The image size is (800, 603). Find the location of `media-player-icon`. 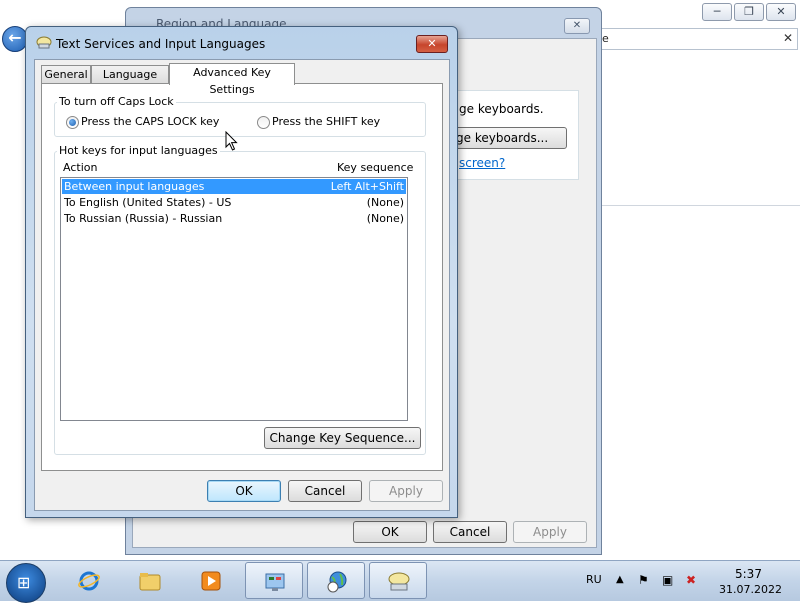

media-player-icon is located at coordinates (211, 581).